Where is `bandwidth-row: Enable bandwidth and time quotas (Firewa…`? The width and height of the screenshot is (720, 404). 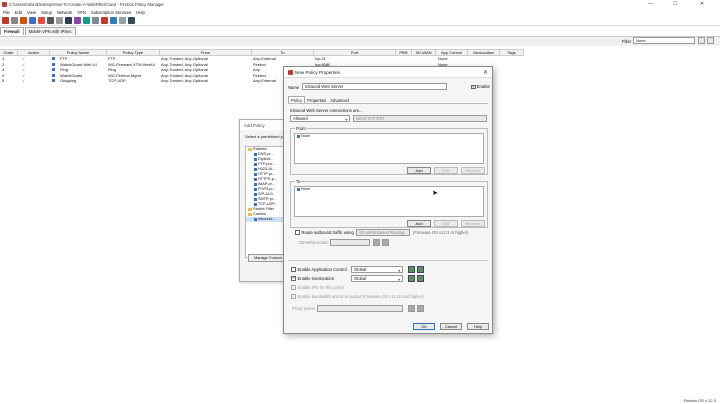
bandwidth-row: Enable bandwidth and time quotas (Firewa… is located at coordinates (357, 296).